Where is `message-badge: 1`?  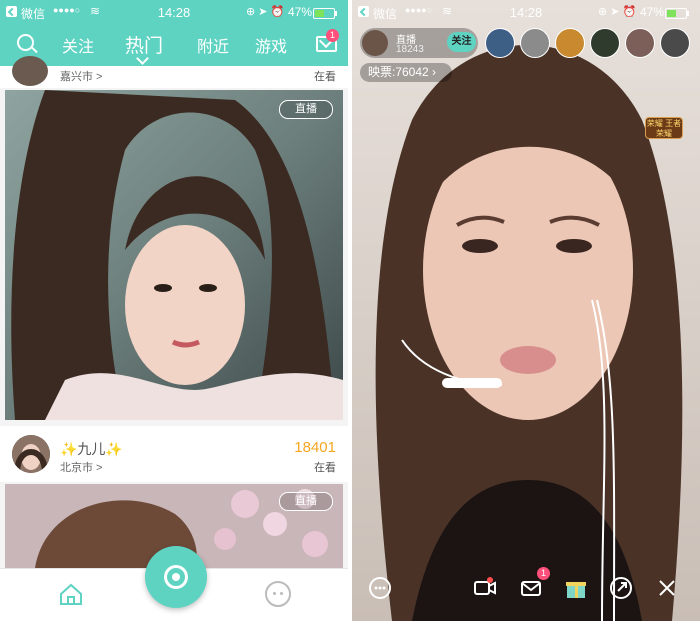 message-badge: 1 is located at coordinates (543, 573).